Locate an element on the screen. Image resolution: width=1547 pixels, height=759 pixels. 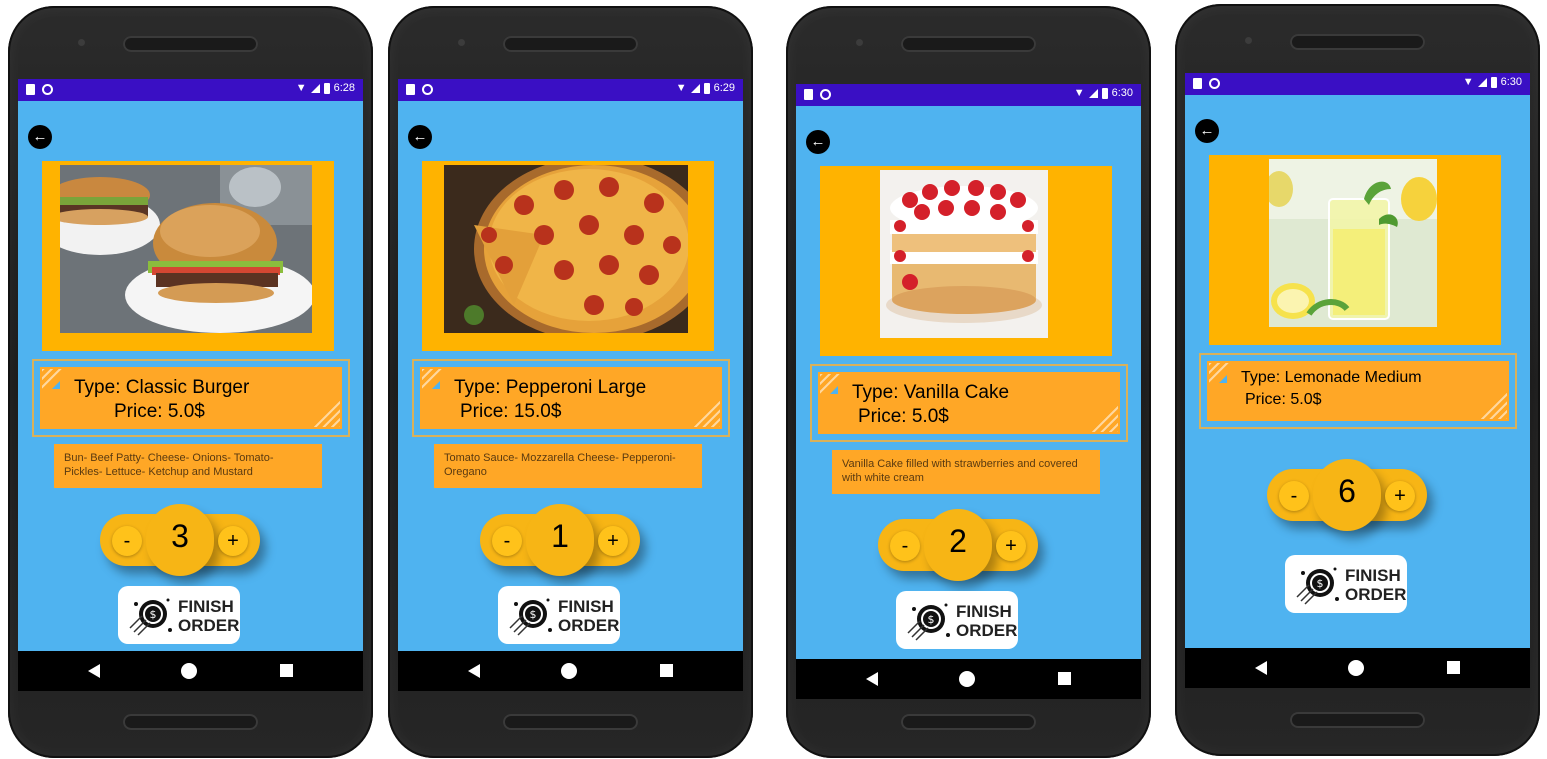
item-info-panel: Type: Vanilla Cake Price: 5.0$ is located at coordinates (969, 403).